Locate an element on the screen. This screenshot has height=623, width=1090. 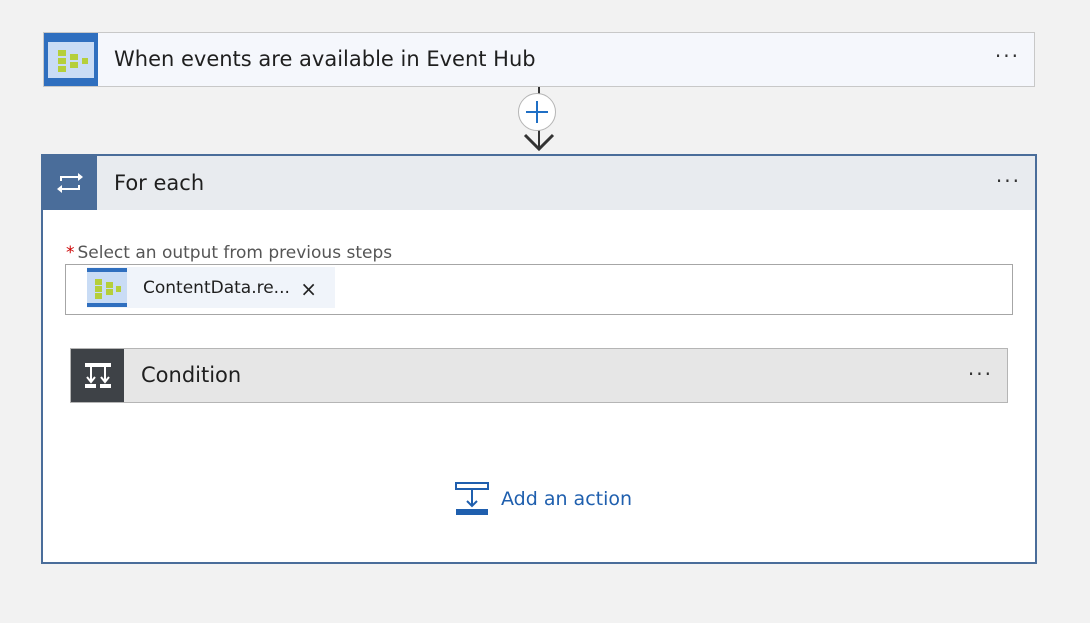
trigger-more-menu-button: ··· is located at coordinates (1007, 56).